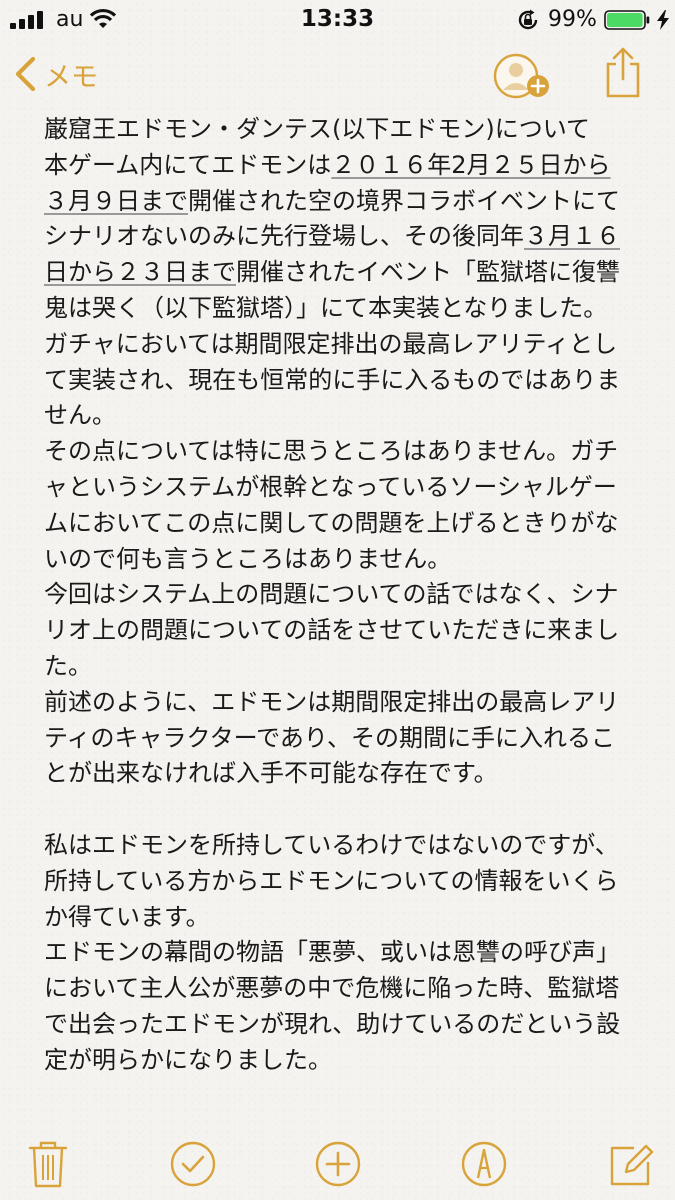 Image resolution: width=675 pixels, height=1200 pixels. What do you see at coordinates (116, 200) in the screenshot?
I see `underlined-date: ３月９日まで` at bounding box center [116, 200].